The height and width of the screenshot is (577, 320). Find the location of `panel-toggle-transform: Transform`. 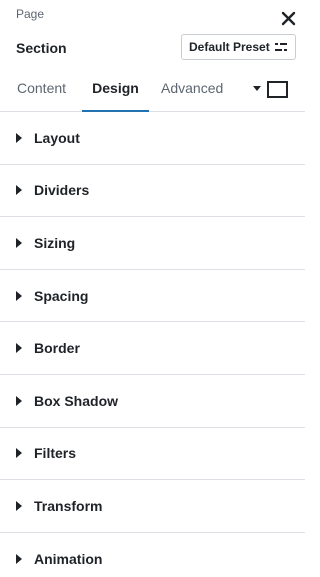

panel-toggle-transform: Transform is located at coordinates (152, 506).